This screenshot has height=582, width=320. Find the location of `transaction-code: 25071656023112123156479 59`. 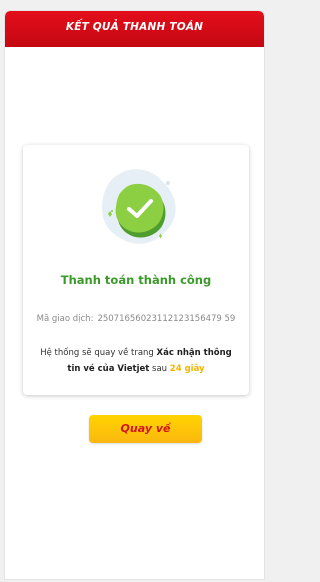

transaction-code: 25071656023112123156479 59 is located at coordinates (166, 319).